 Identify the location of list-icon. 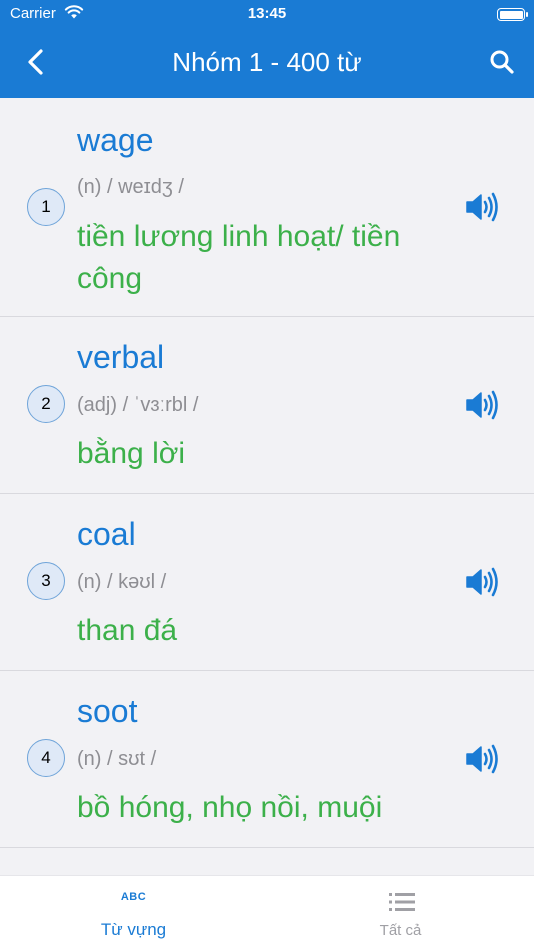
(402, 902).